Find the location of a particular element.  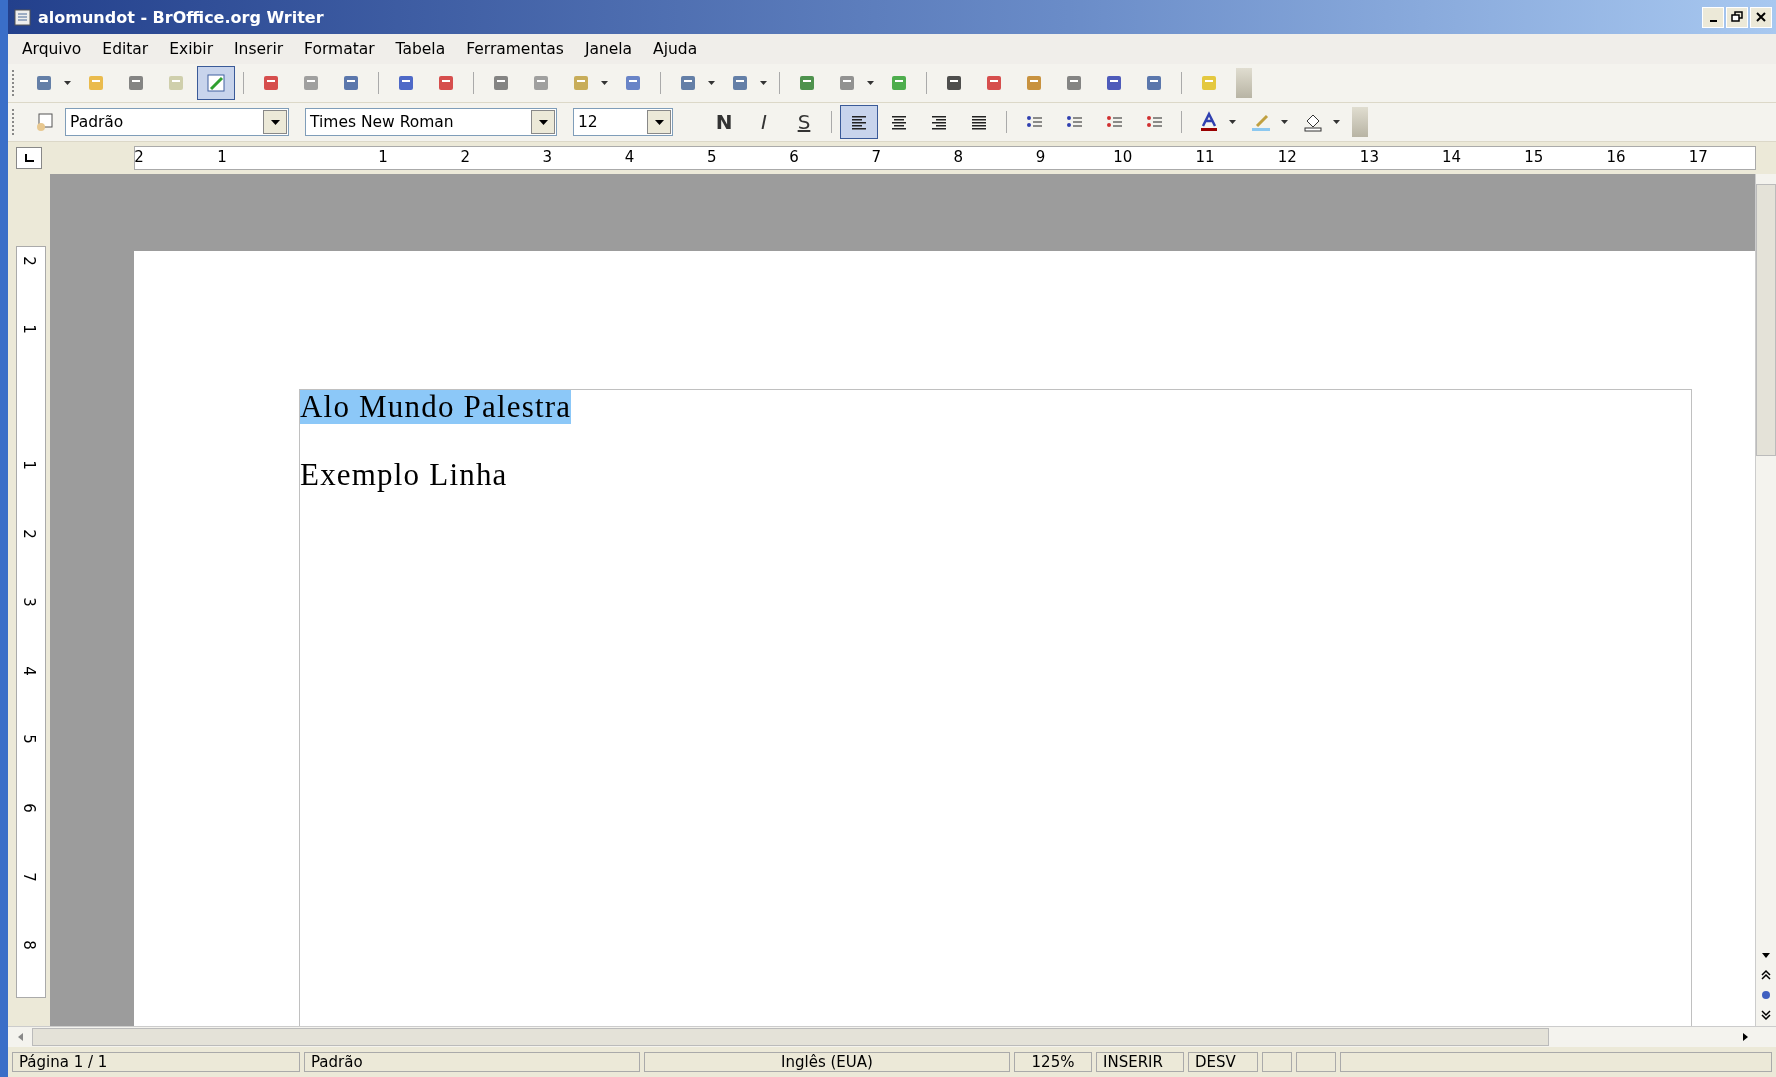

menu-item: Ajuda is located at coordinates (676, 49).